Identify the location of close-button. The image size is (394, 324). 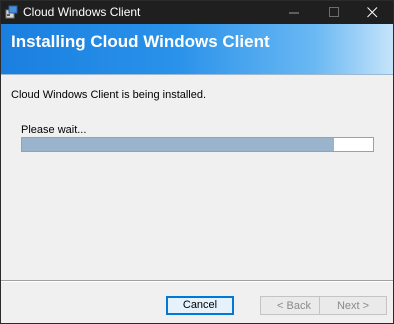
(373, 12).